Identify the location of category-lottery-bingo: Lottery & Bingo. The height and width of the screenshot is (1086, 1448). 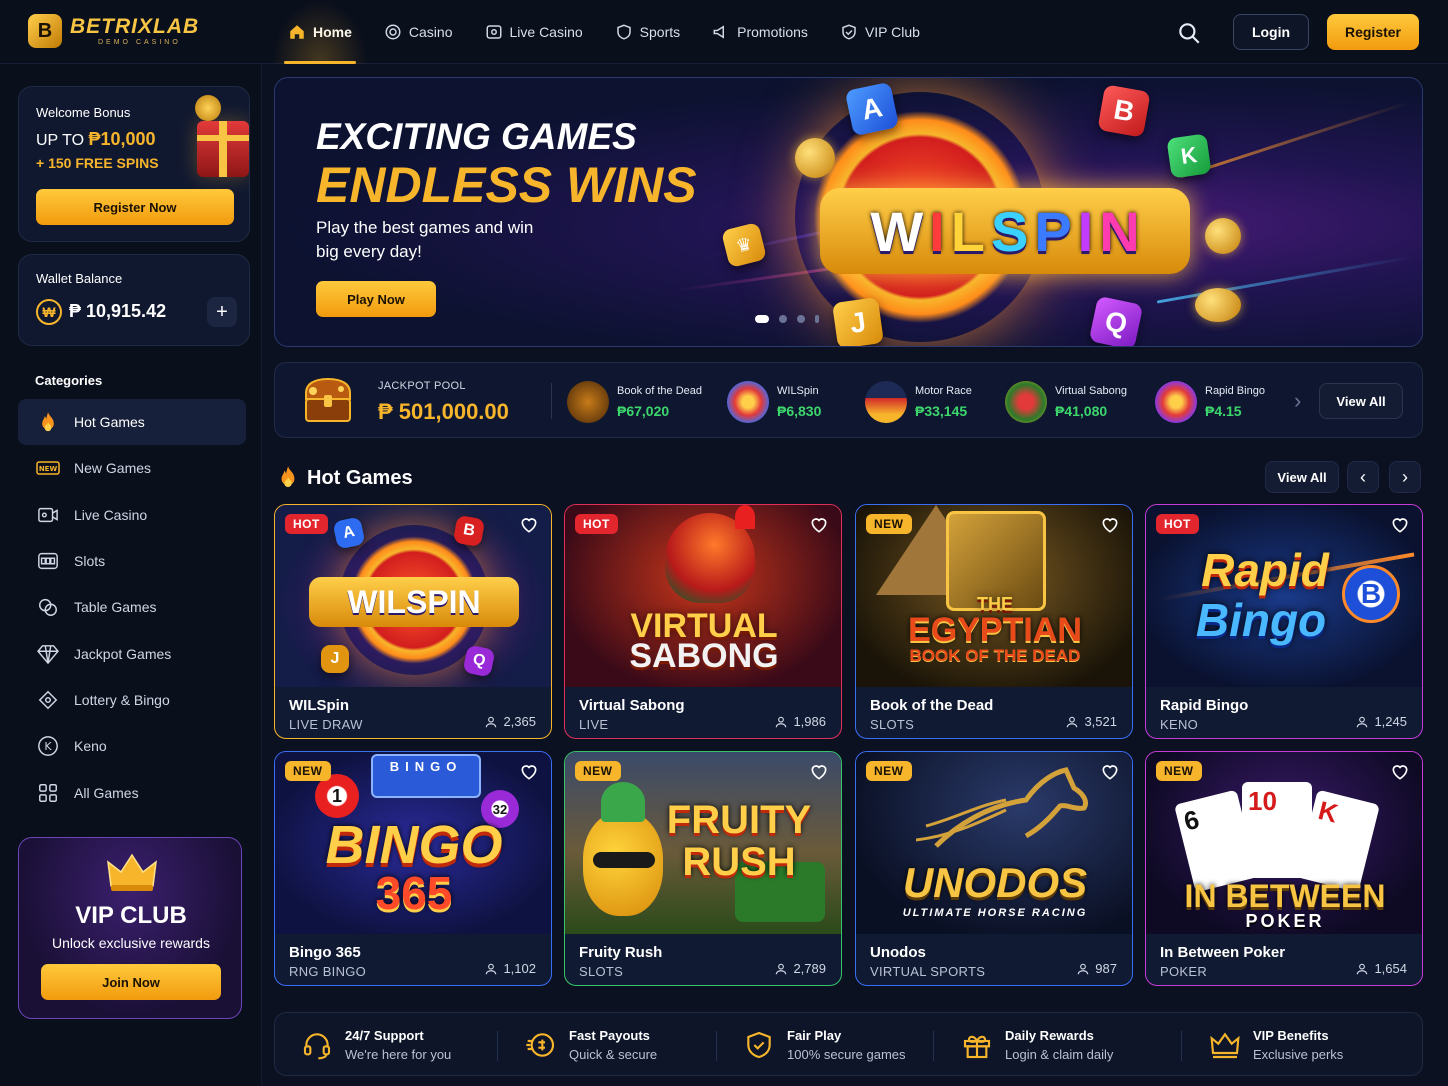
(132, 700).